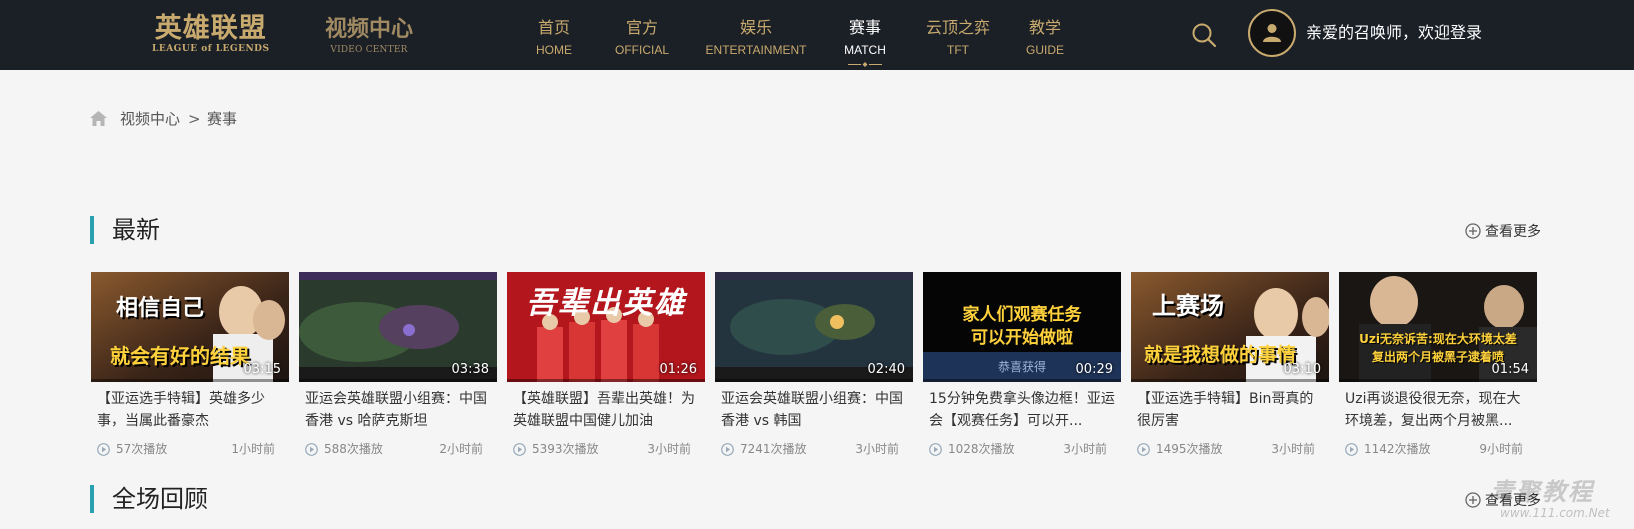 The width and height of the screenshot is (1634, 529). Describe the element at coordinates (755, 27) in the screenshot. I see `nav-entertainment-cn: 娱乐` at that location.